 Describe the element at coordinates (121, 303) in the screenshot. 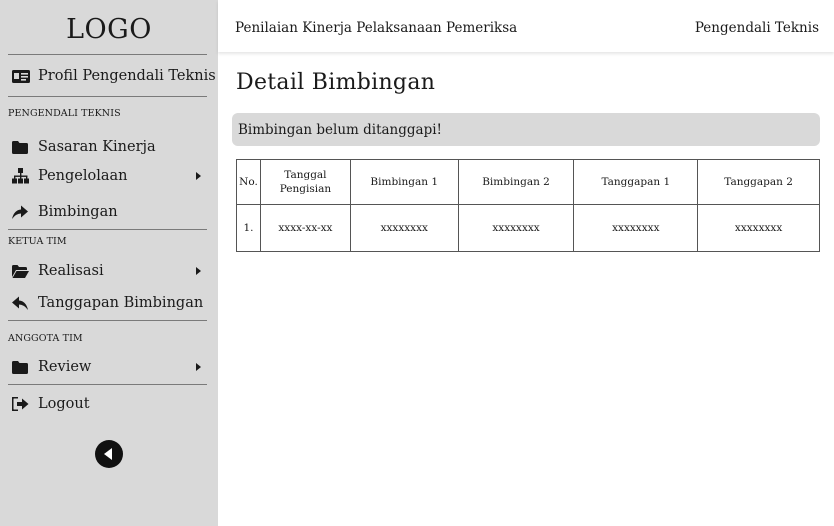

I see `sidebar-item-label: Tanggapan Bimbingan` at that location.